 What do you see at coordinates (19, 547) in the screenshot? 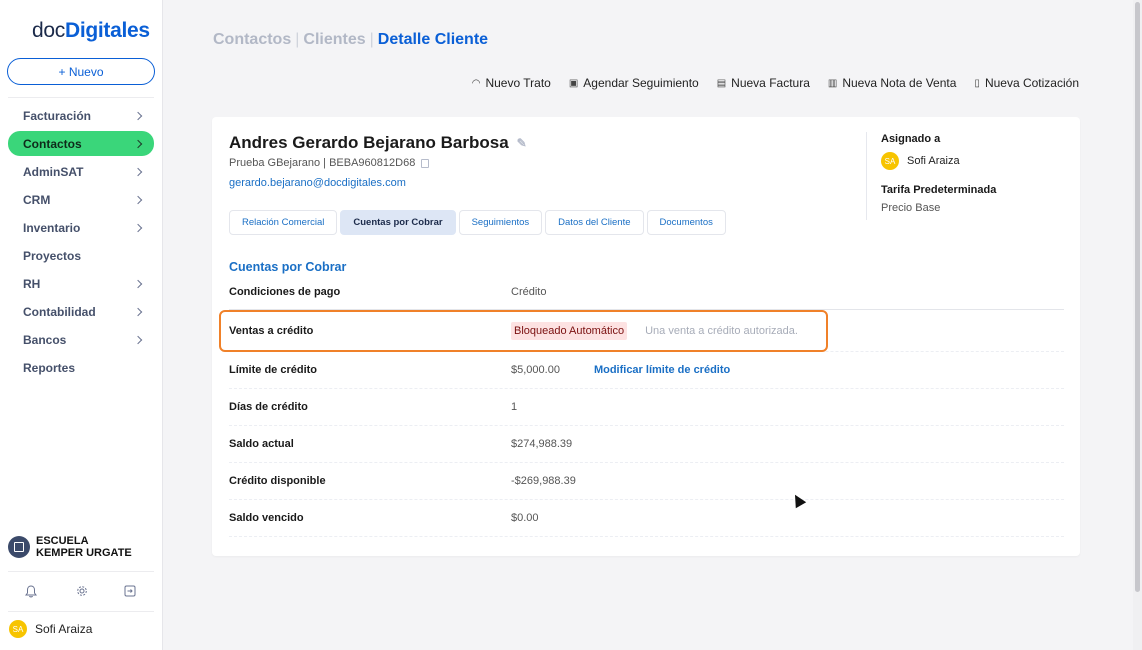
I see `building-icon` at bounding box center [19, 547].